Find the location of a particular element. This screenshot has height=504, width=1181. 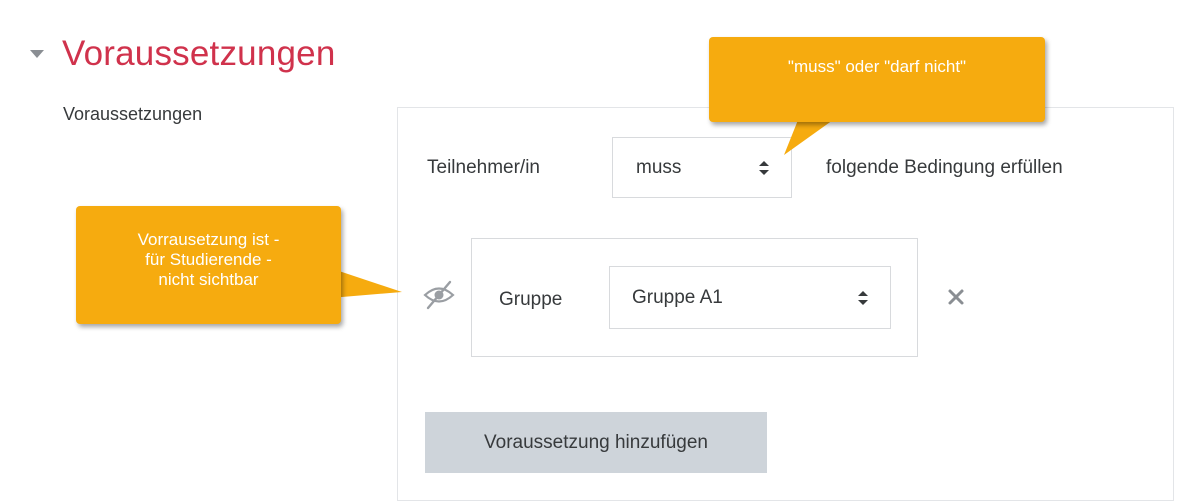

must-select-value: muss is located at coordinates (659, 167).